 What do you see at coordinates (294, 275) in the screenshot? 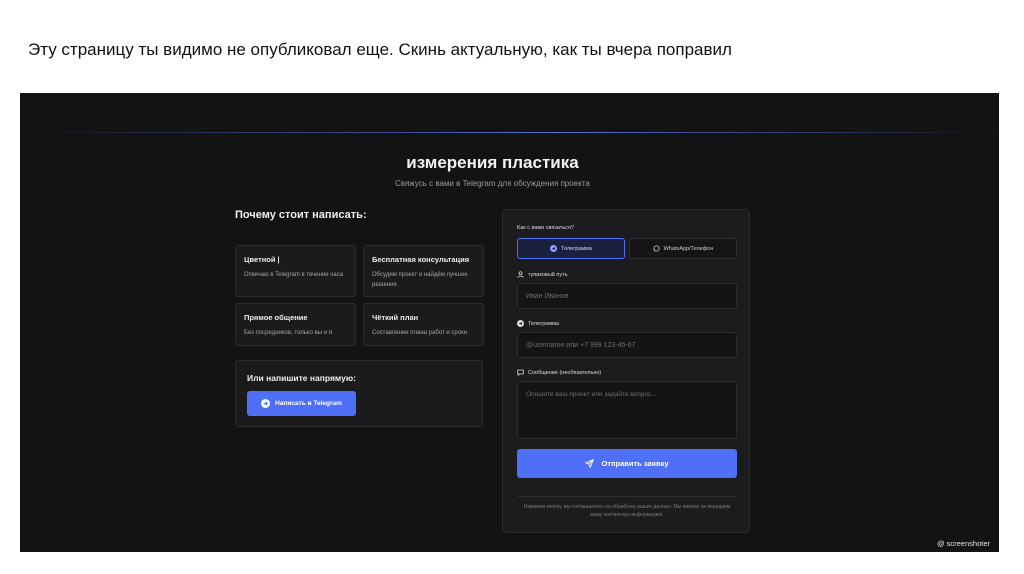
I see `feature-card-text: Отвечаю в Telegram в течение часа` at bounding box center [294, 275].